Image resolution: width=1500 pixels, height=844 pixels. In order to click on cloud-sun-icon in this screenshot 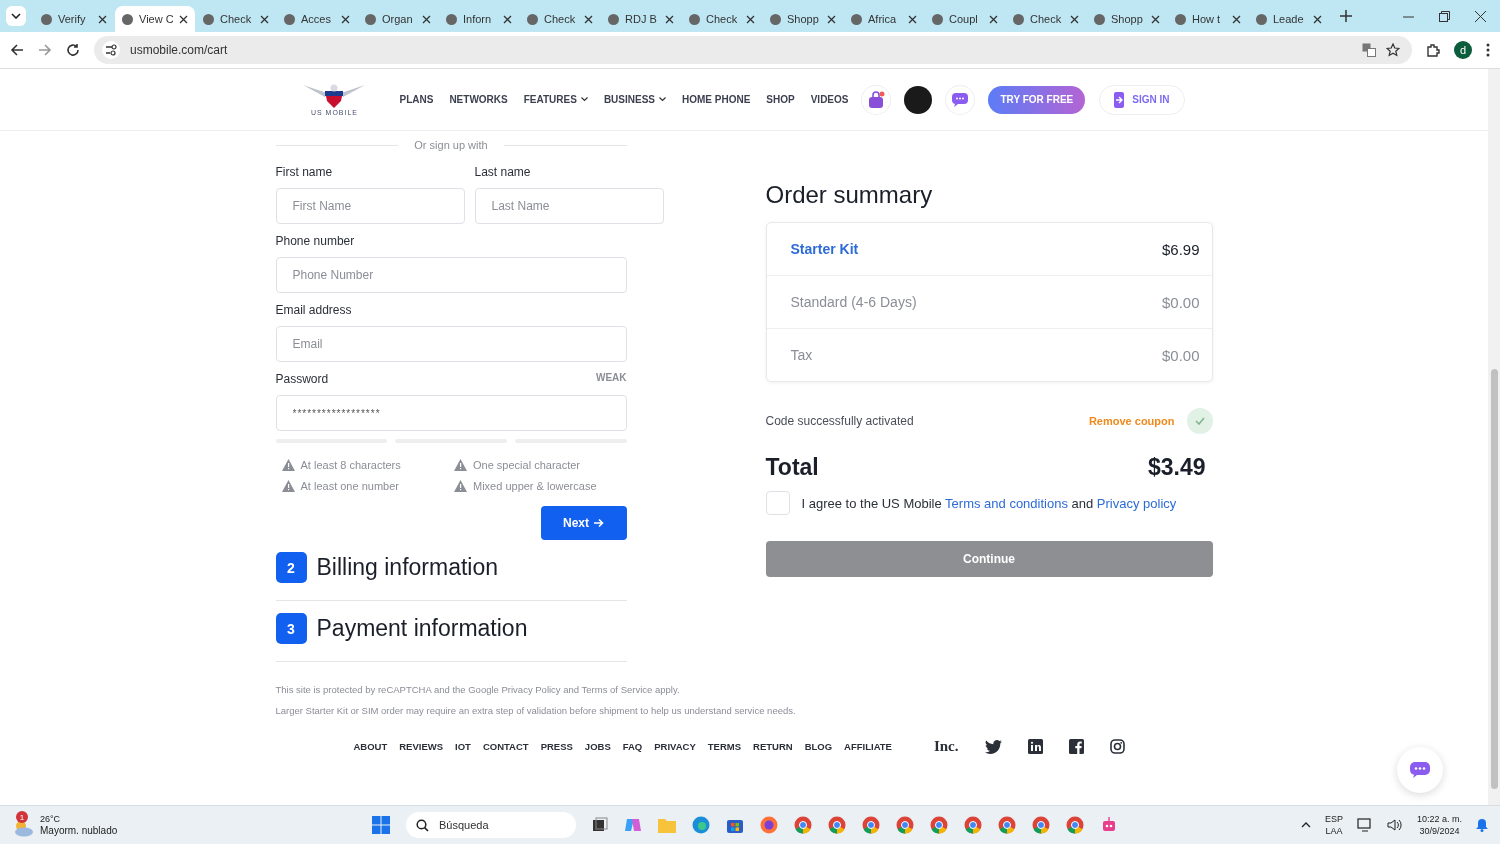, I will do `click(23, 828)`.